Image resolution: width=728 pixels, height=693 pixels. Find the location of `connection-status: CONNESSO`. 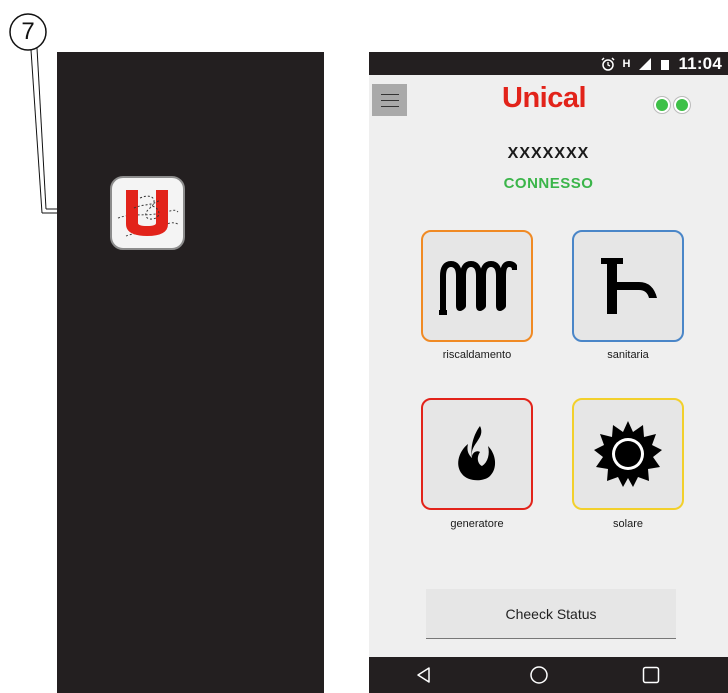

connection-status: CONNESSO is located at coordinates (548, 183).